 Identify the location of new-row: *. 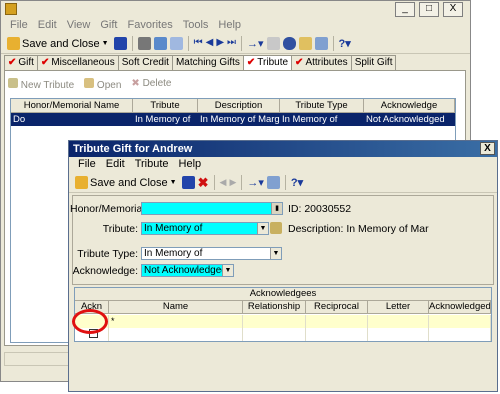
(283, 321).